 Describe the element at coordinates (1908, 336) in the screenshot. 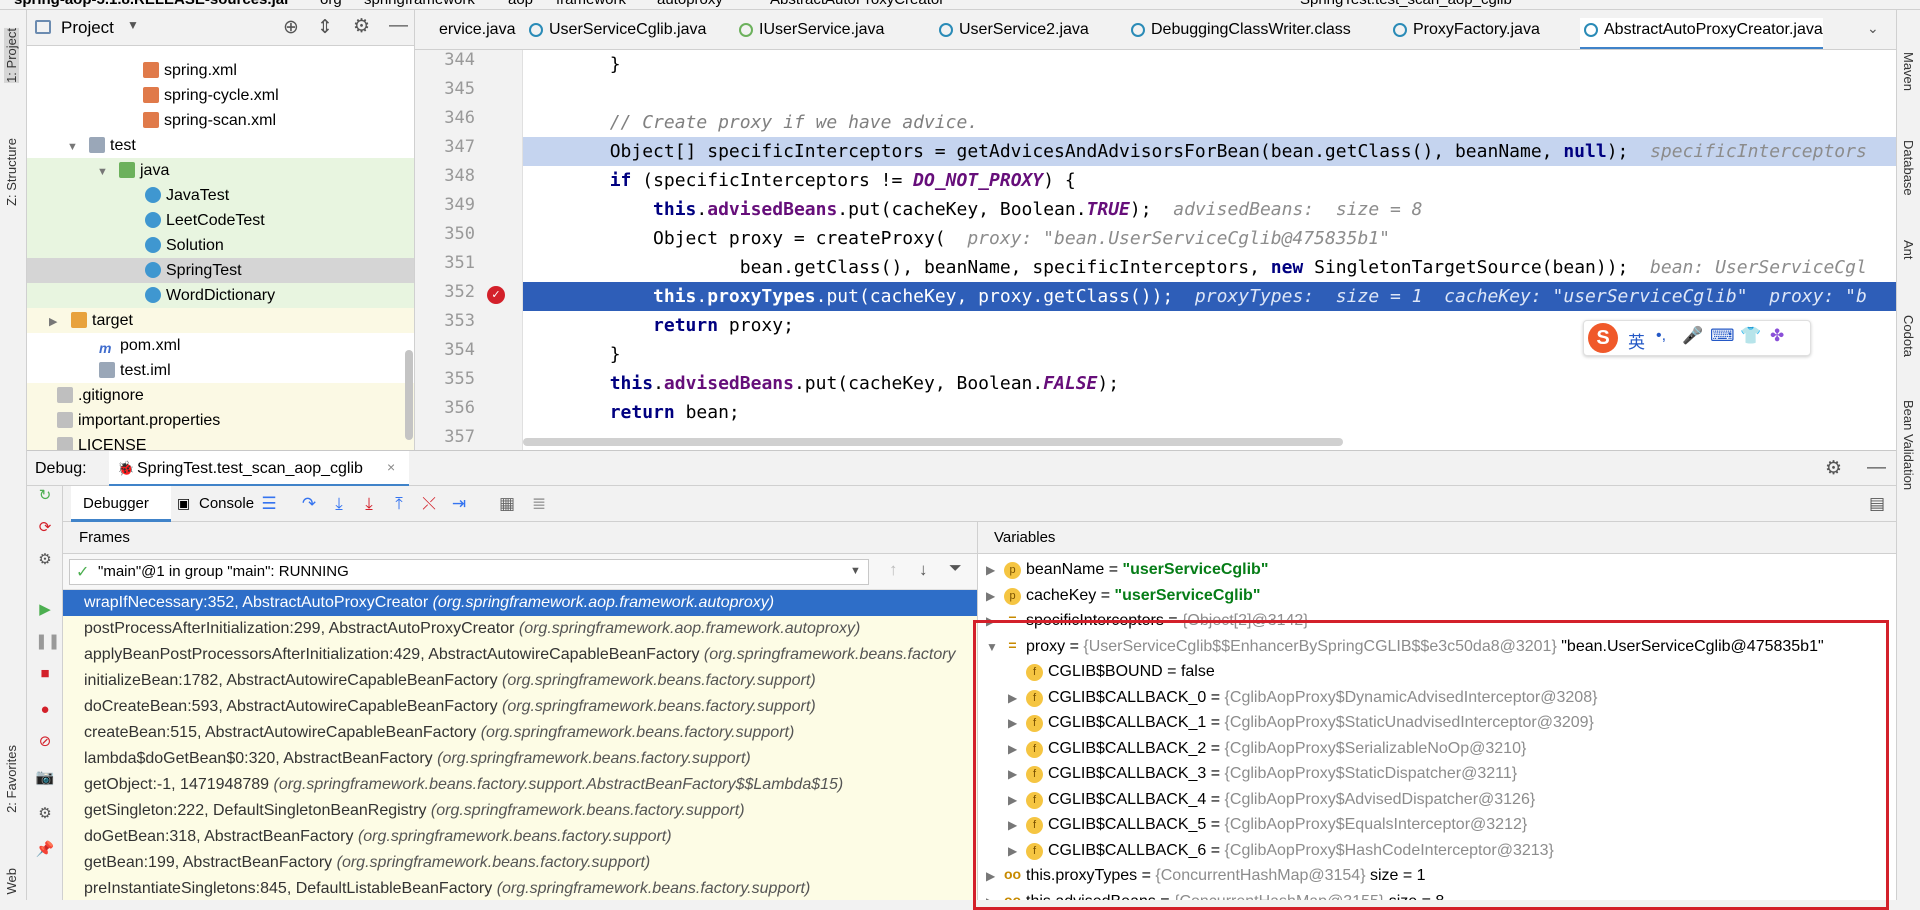

I see `codota-tool-tab: Codota` at that location.